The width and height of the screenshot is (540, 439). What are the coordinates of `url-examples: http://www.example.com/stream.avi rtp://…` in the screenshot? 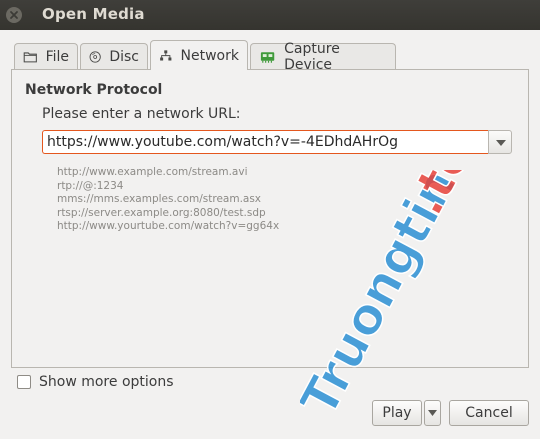 It's located at (168, 200).